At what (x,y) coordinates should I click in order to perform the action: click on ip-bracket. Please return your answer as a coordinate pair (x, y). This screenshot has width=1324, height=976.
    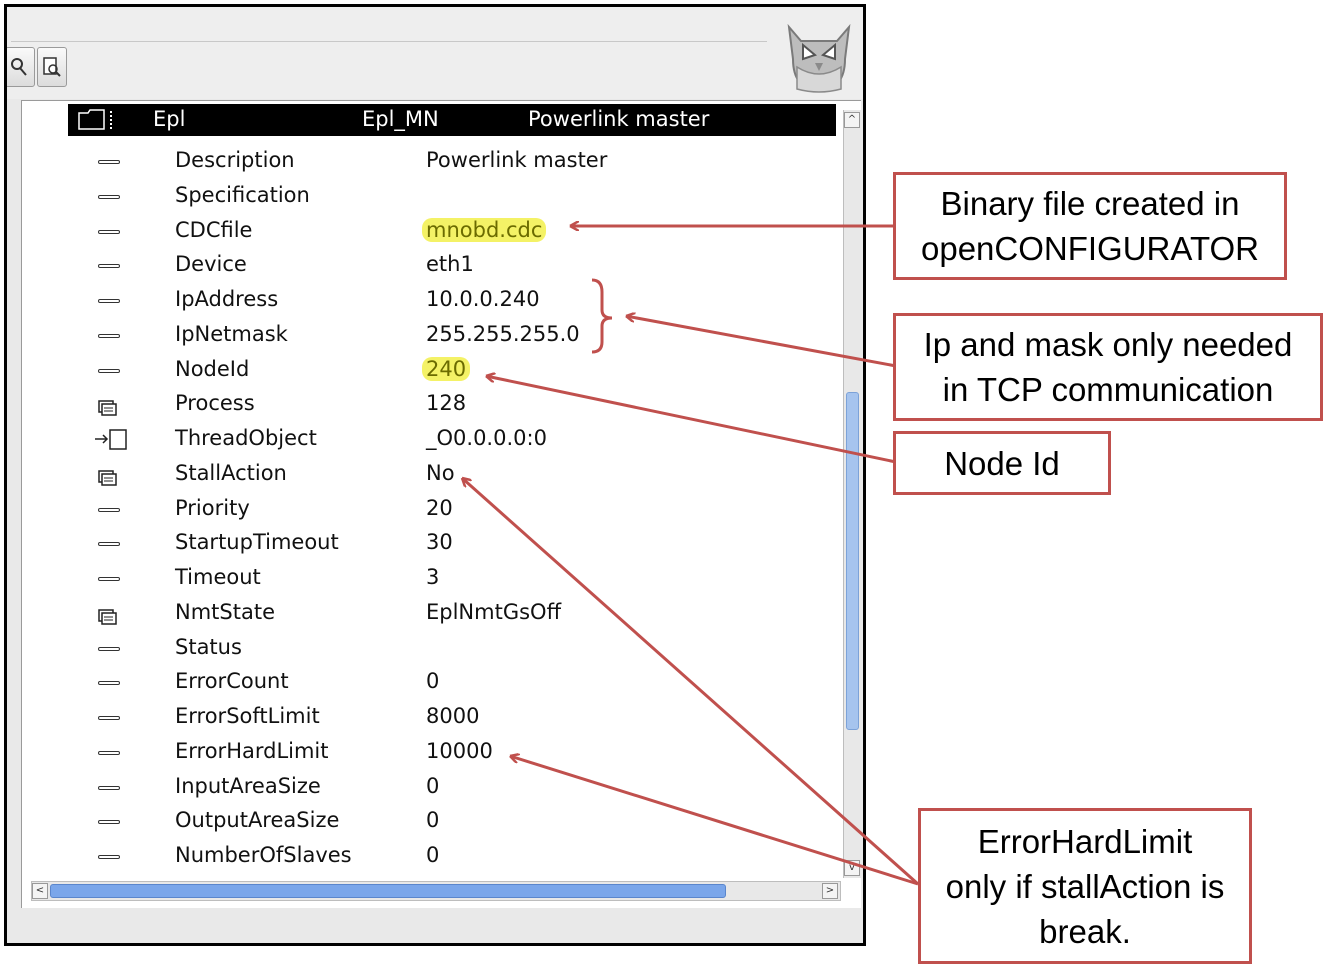
    Looking at the image, I should click on (602, 316).